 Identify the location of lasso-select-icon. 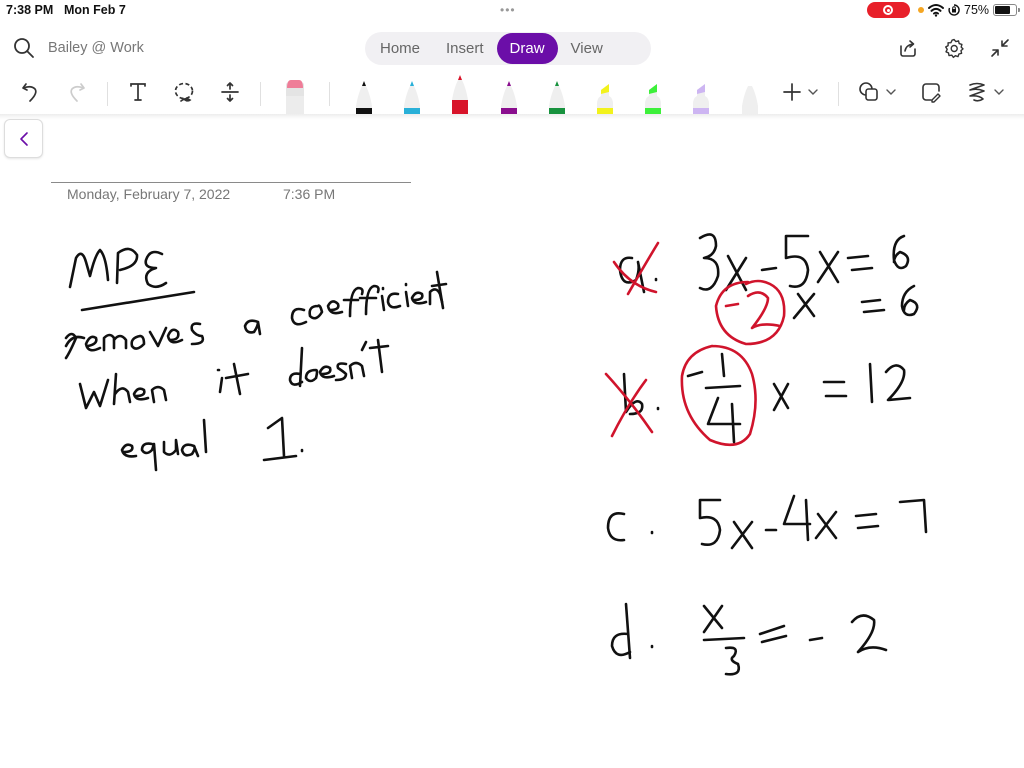
(184, 92).